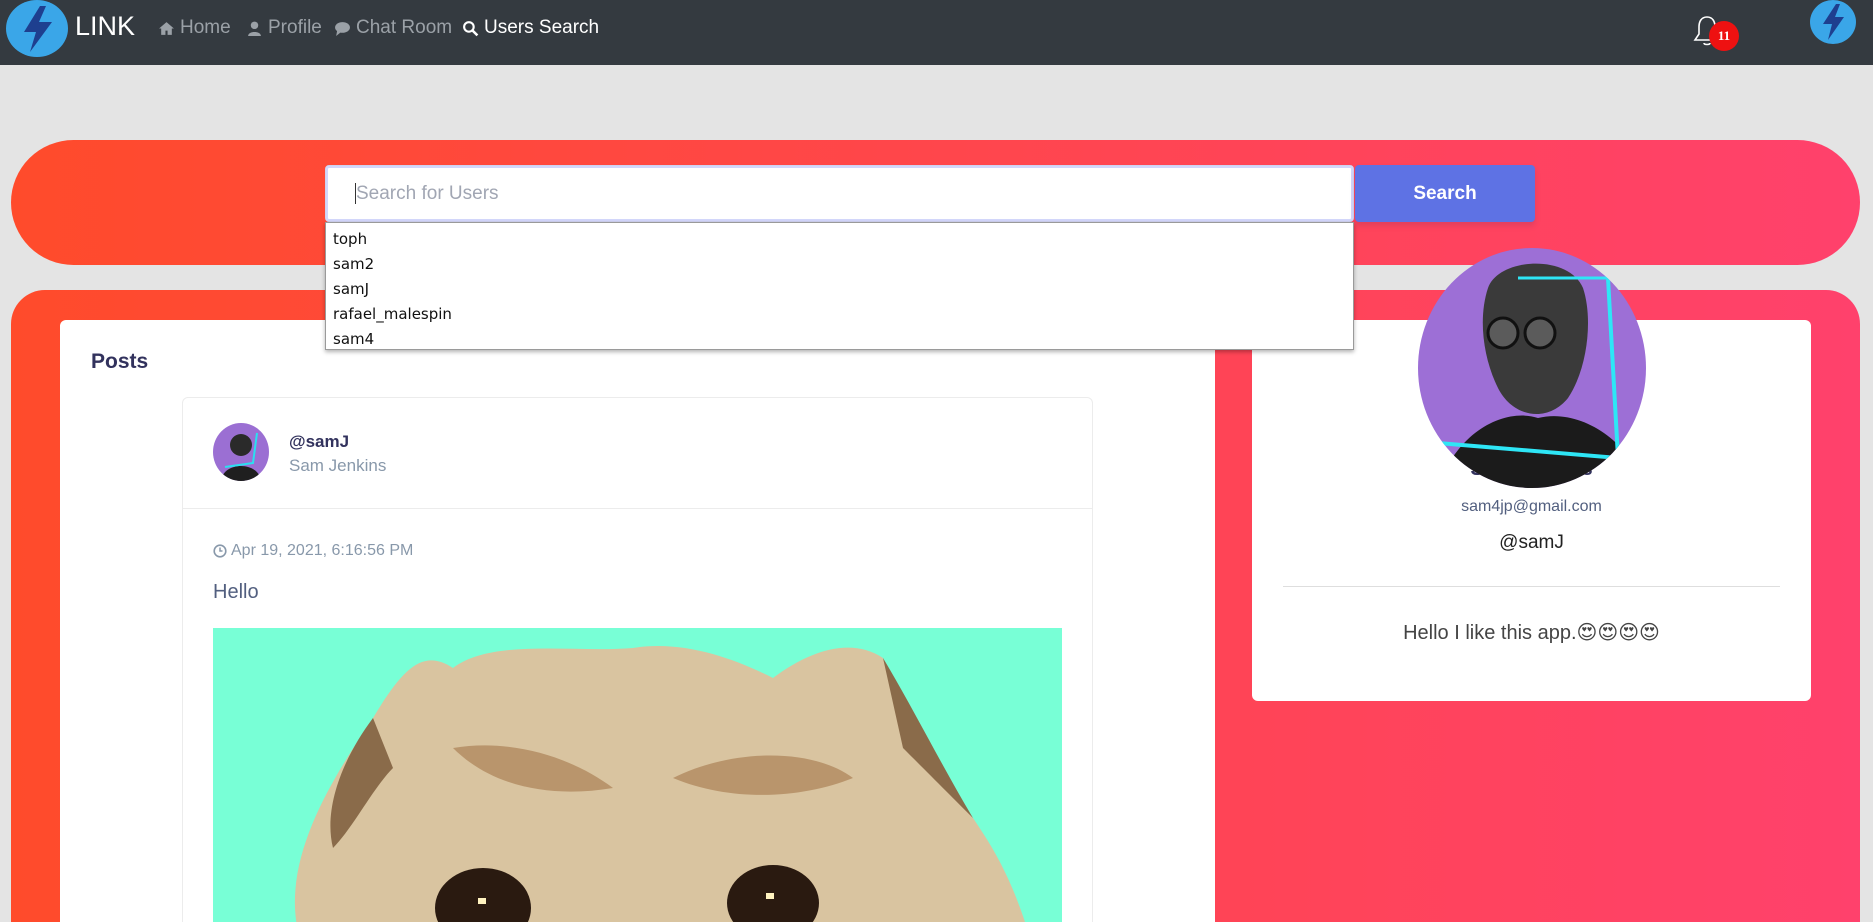 The image size is (1873, 922). I want to click on suggestion-item: sam2, so click(839, 264).